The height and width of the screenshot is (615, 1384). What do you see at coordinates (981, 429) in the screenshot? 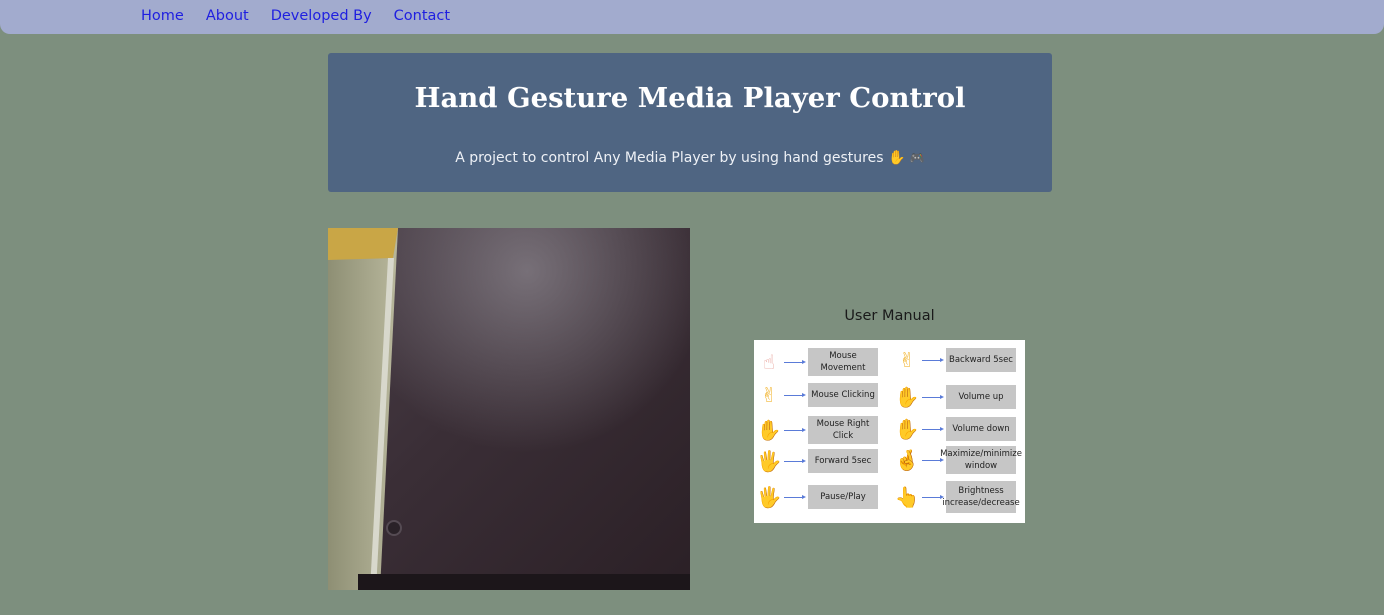
I see `gesture-label: Volume down` at bounding box center [981, 429].